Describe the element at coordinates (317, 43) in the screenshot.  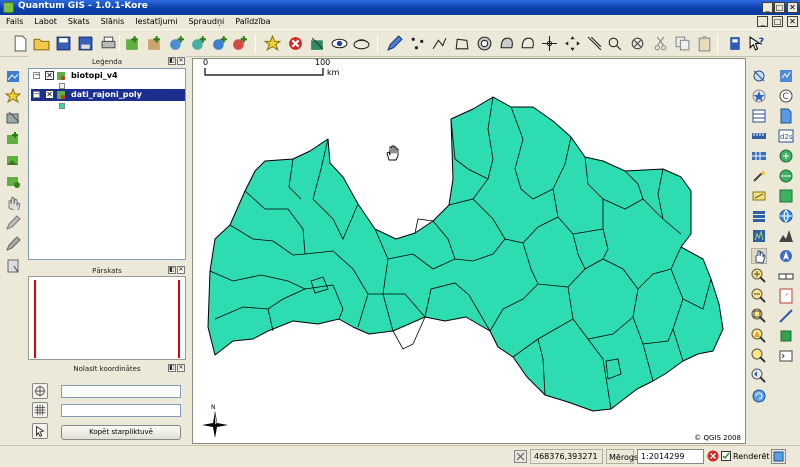
I see `add-all-to-overview-icon` at that location.